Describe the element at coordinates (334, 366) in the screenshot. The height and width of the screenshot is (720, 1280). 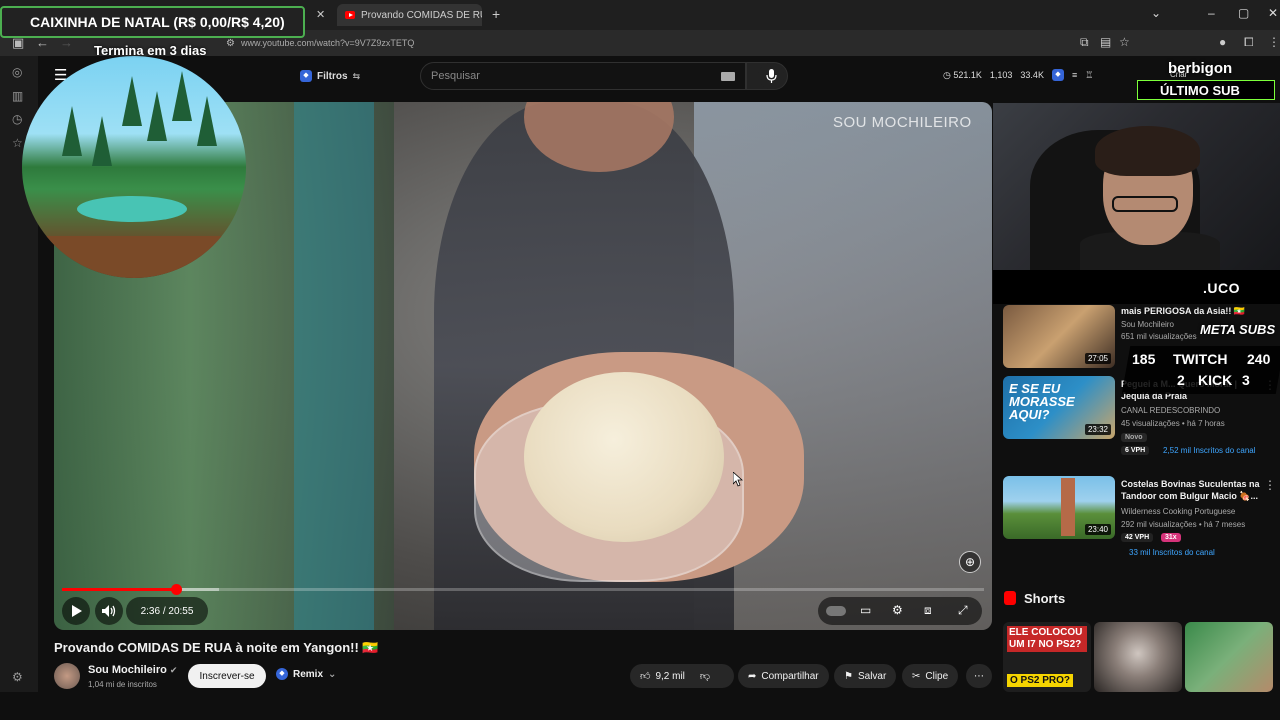
I see `video-frame-post` at that location.